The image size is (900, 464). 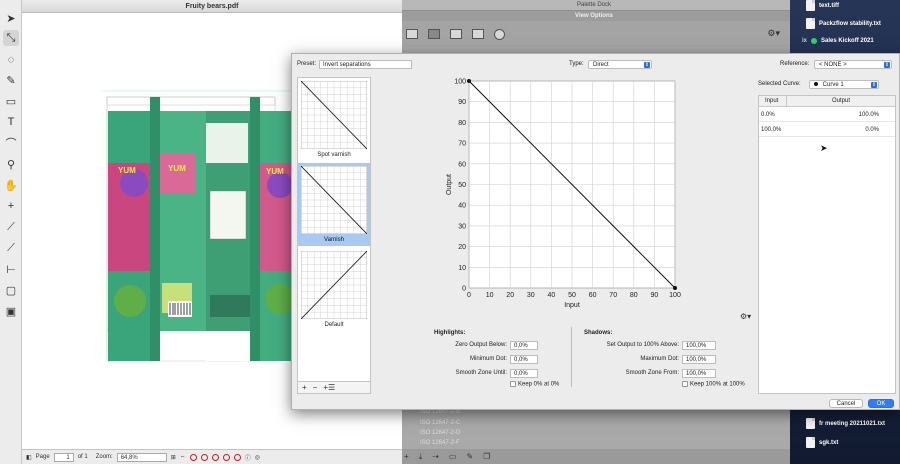 What do you see at coordinates (642, 345) in the screenshot?
I see `set-output-label: Set Output to 100% Above:` at bounding box center [642, 345].